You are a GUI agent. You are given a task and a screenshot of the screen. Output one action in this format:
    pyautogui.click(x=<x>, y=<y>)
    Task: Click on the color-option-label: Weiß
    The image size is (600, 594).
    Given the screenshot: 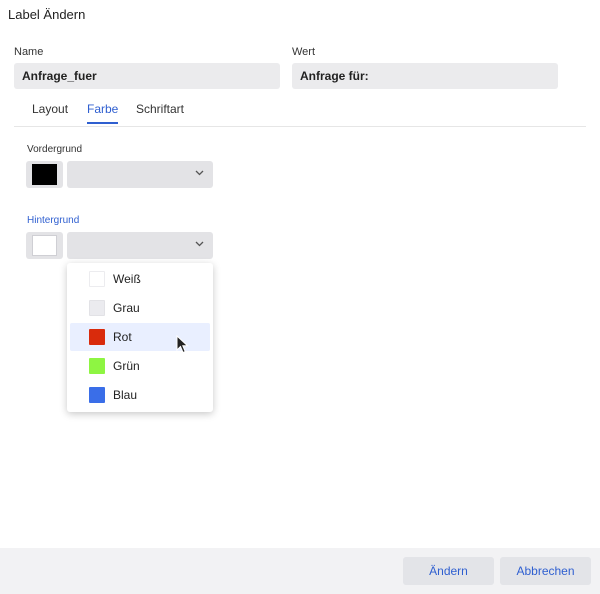 What is the action you would take?
    pyautogui.click(x=127, y=279)
    